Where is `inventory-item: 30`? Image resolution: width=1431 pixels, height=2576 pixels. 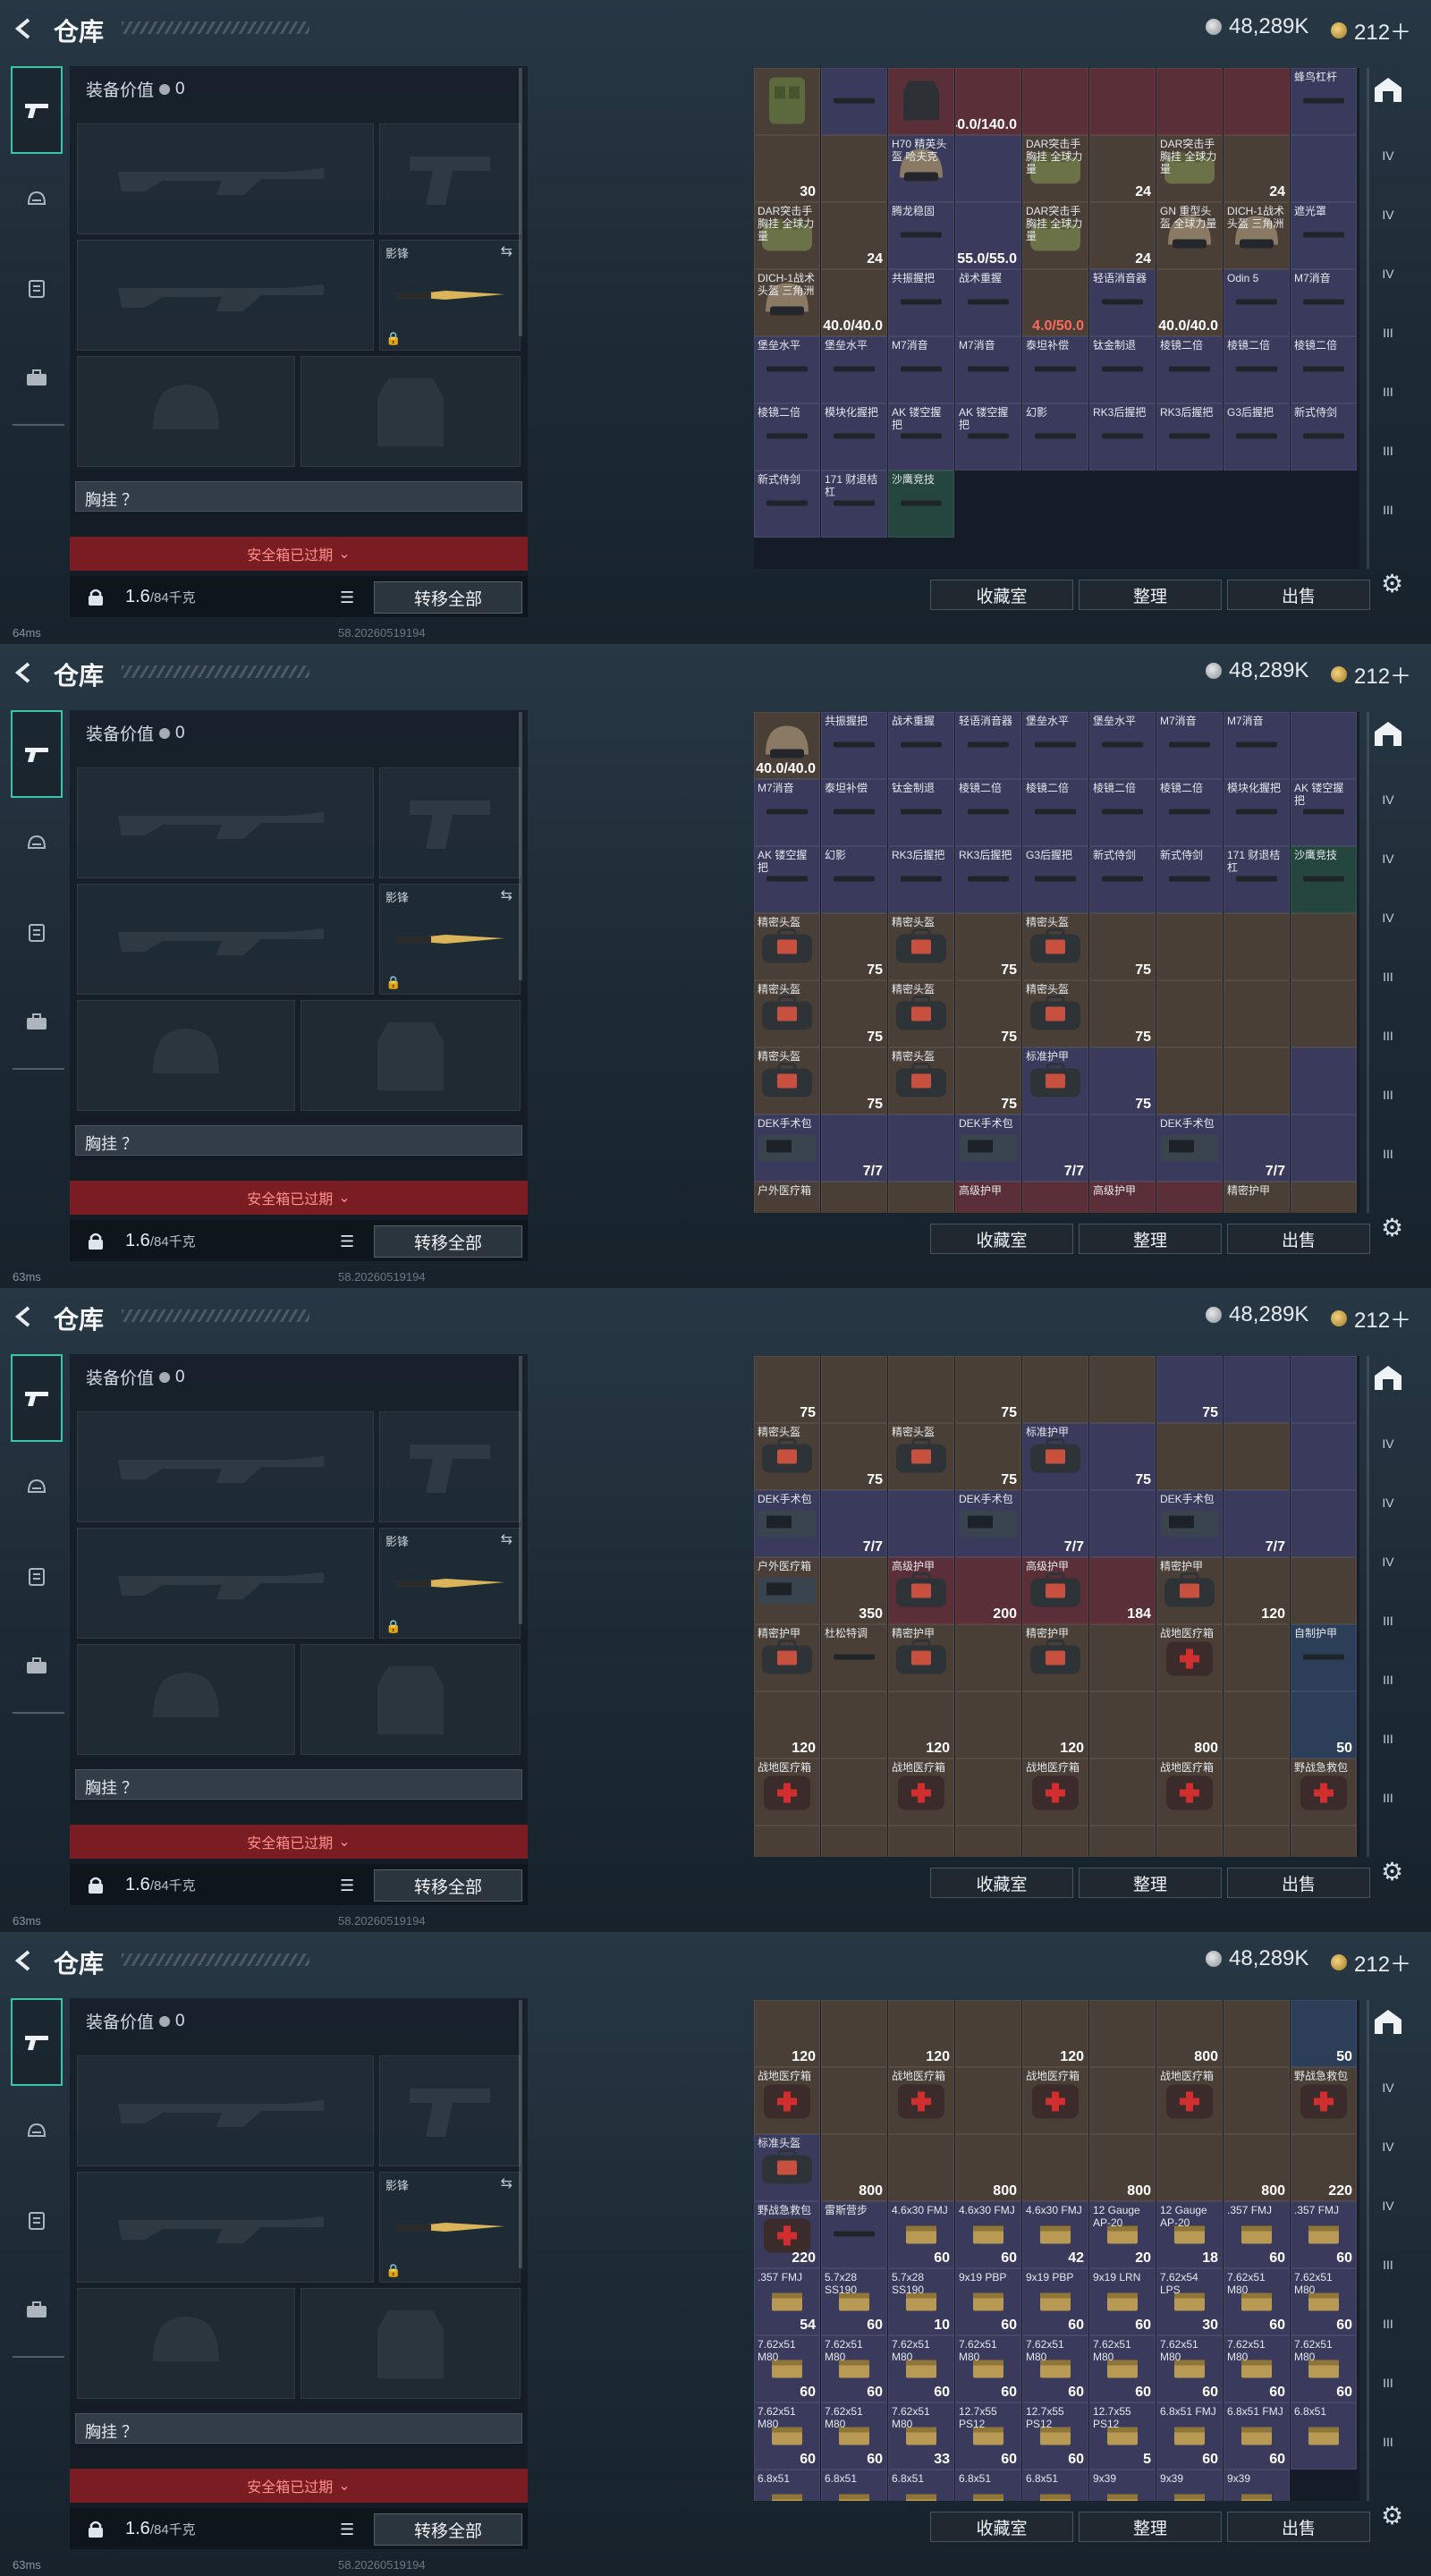
inventory-item: 30 is located at coordinates (787, 168).